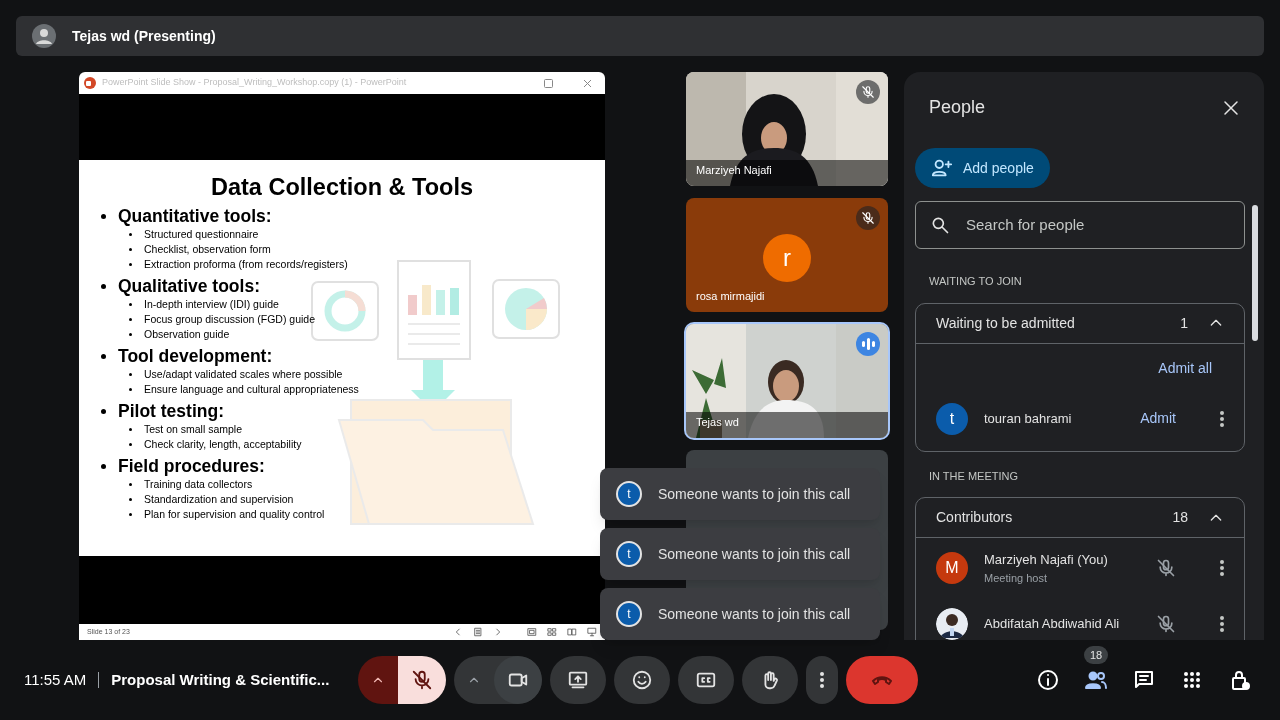 This screenshot has height=720, width=1280. What do you see at coordinates (144, 36) in the screenshot?
I see `presenter-name: Tejas wd (Presenting)` at bounding box center [144, 36].